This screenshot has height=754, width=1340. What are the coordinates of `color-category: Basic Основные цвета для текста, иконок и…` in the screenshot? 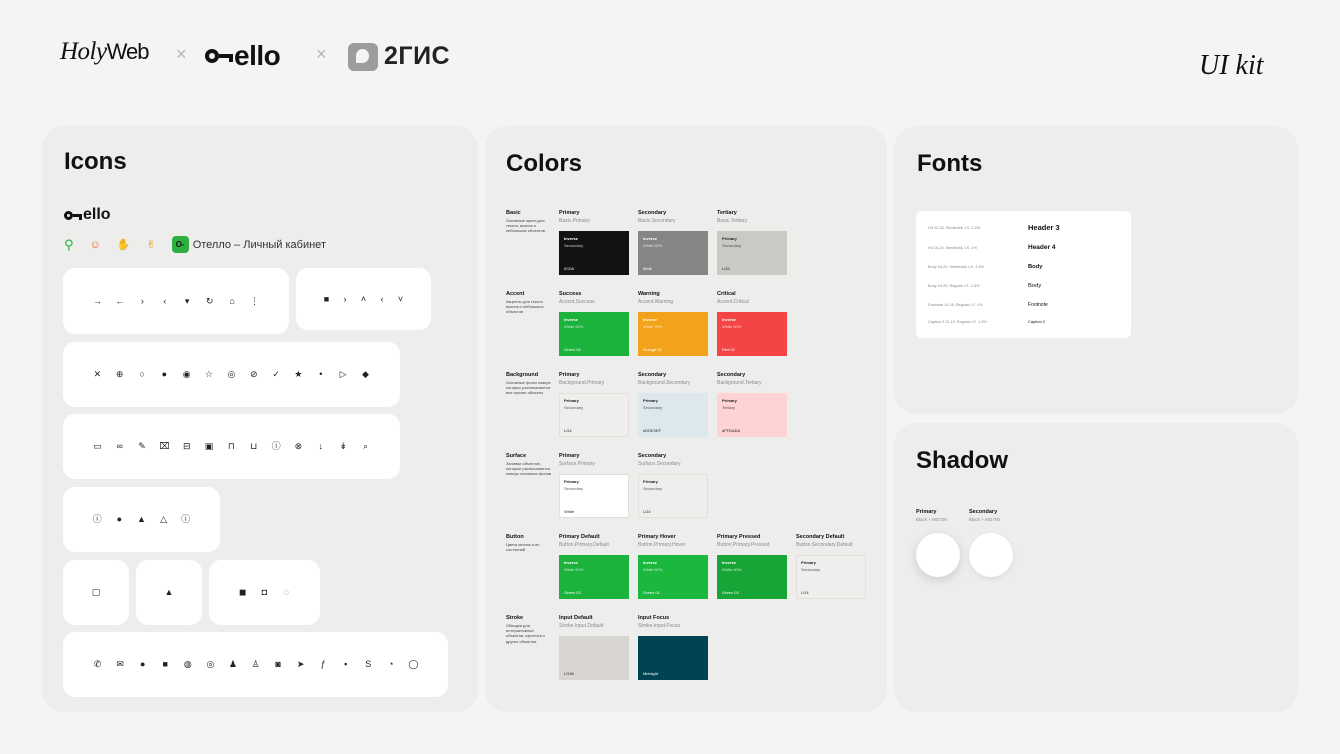 It's located at (529, 222).